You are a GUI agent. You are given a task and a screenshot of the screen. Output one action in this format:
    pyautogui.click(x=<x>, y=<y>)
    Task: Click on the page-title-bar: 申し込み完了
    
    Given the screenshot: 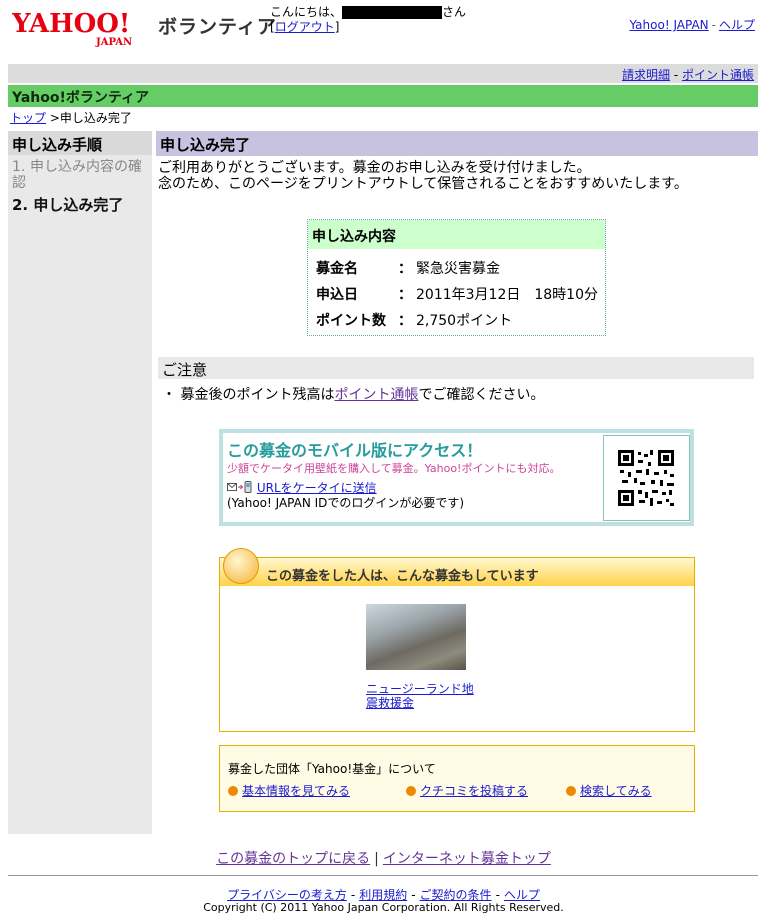 What is the action you would take?
    pyautogui.click(x=457, y=143)
    